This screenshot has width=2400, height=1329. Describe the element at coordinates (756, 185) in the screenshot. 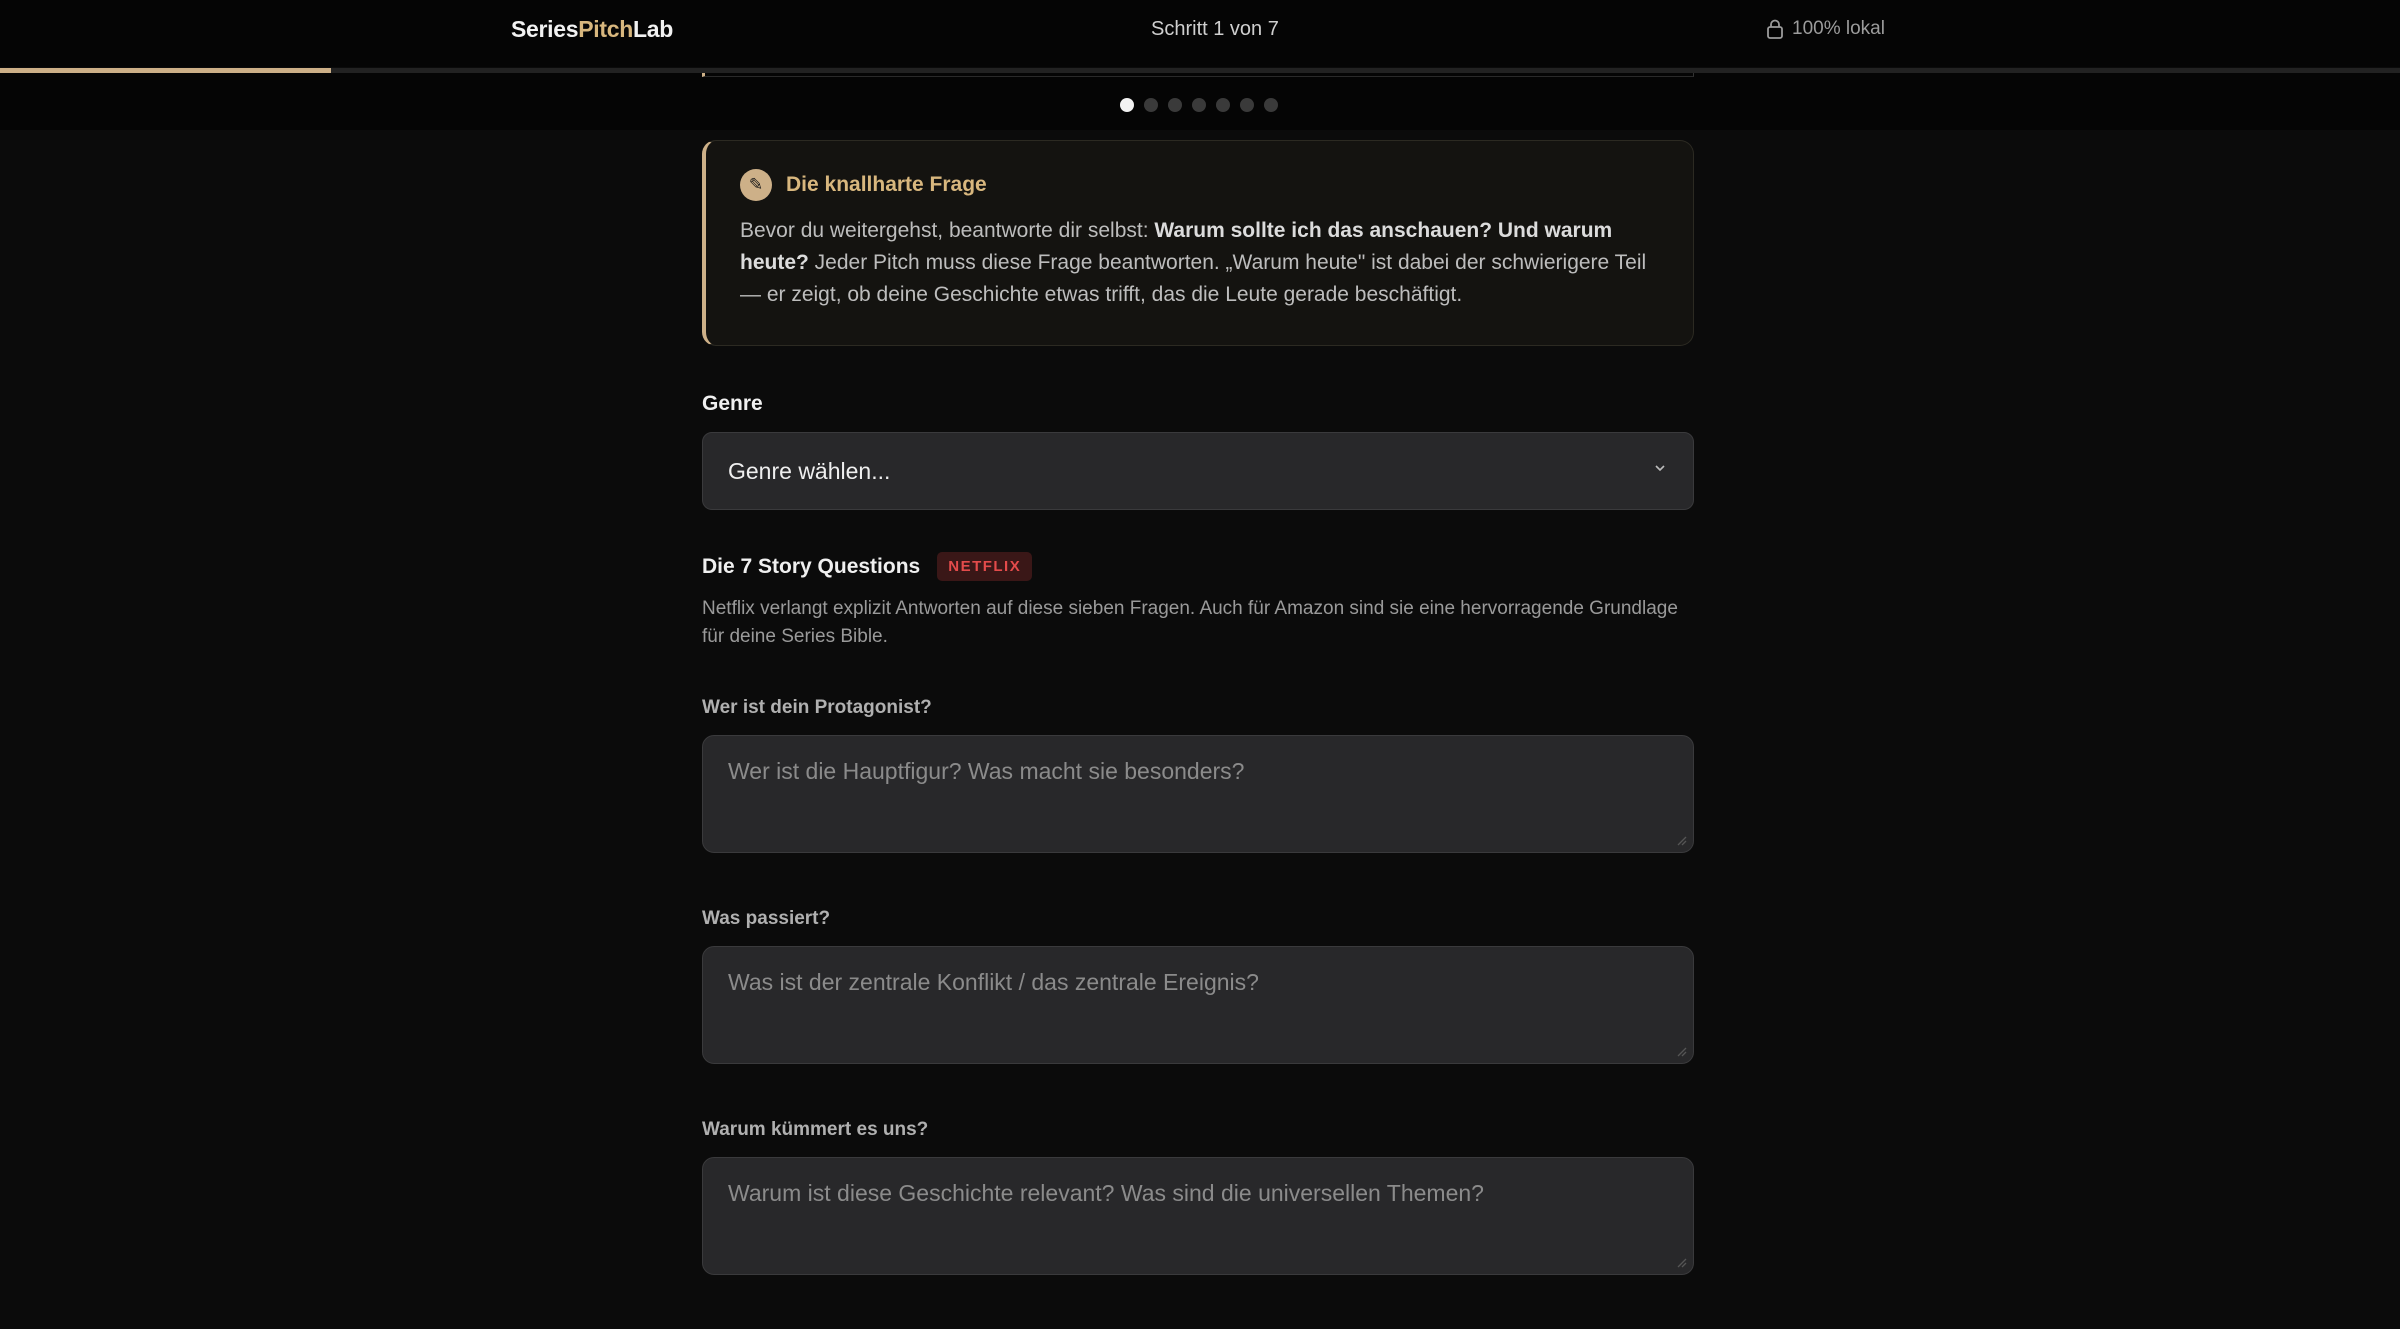

I see `pencil-icon: ✎` at that location.